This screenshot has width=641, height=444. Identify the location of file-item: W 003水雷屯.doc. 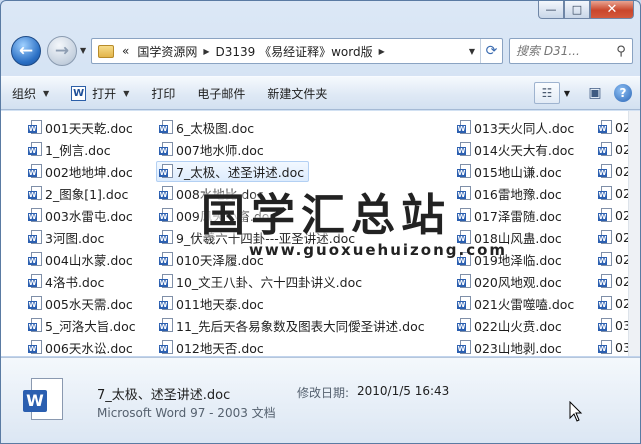
(80, 215).